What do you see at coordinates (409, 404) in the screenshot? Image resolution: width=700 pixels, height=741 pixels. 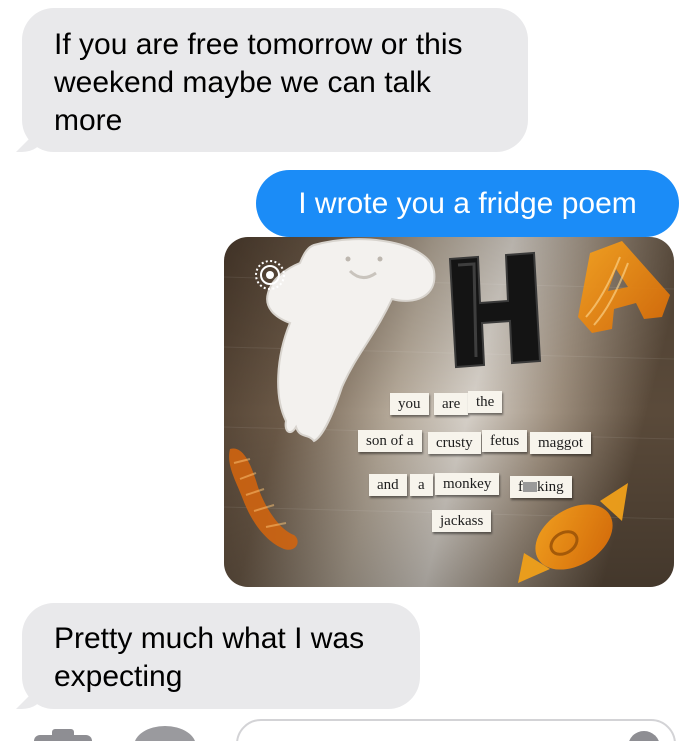 I see `word-magnet: you` at bounding box center [409, 404].